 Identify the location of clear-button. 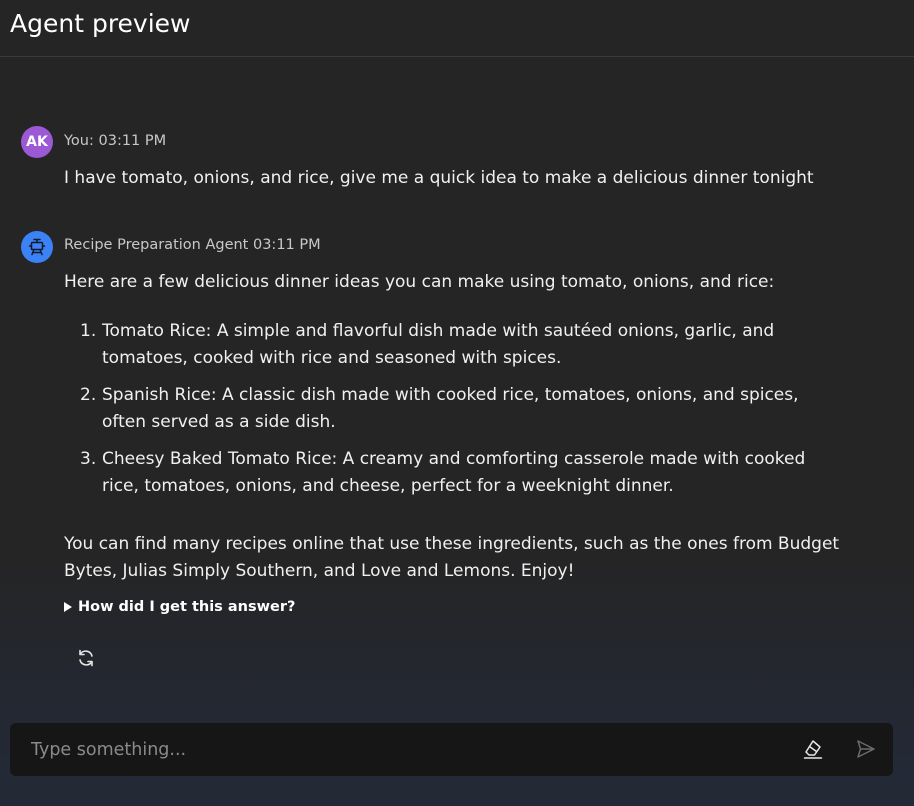
(813, 749).